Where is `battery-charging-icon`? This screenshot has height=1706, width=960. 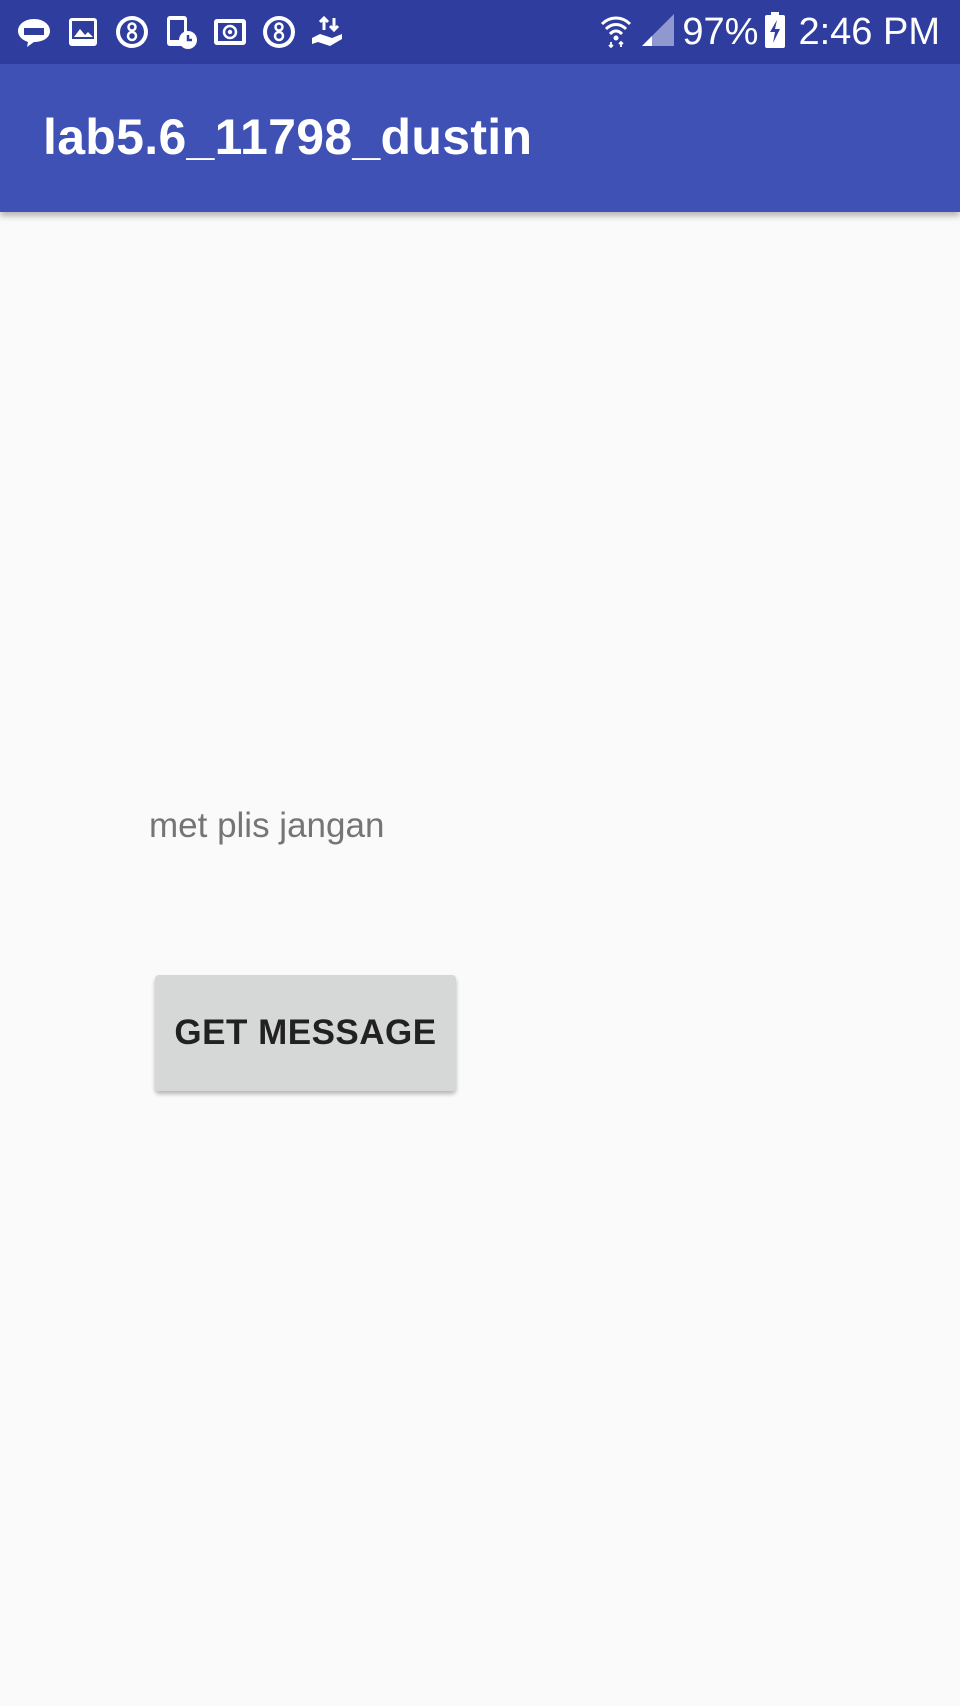
battery-charging-icon is located at coordinates (775, 32).